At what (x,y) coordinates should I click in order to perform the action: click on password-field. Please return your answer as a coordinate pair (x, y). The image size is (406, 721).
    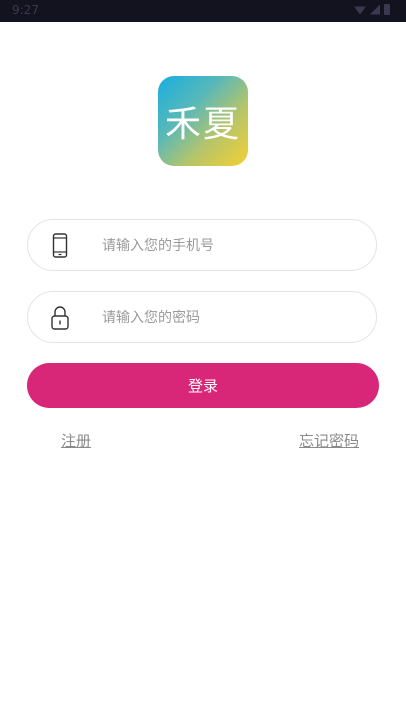
    Looking at the image, I should click on (202, 317).